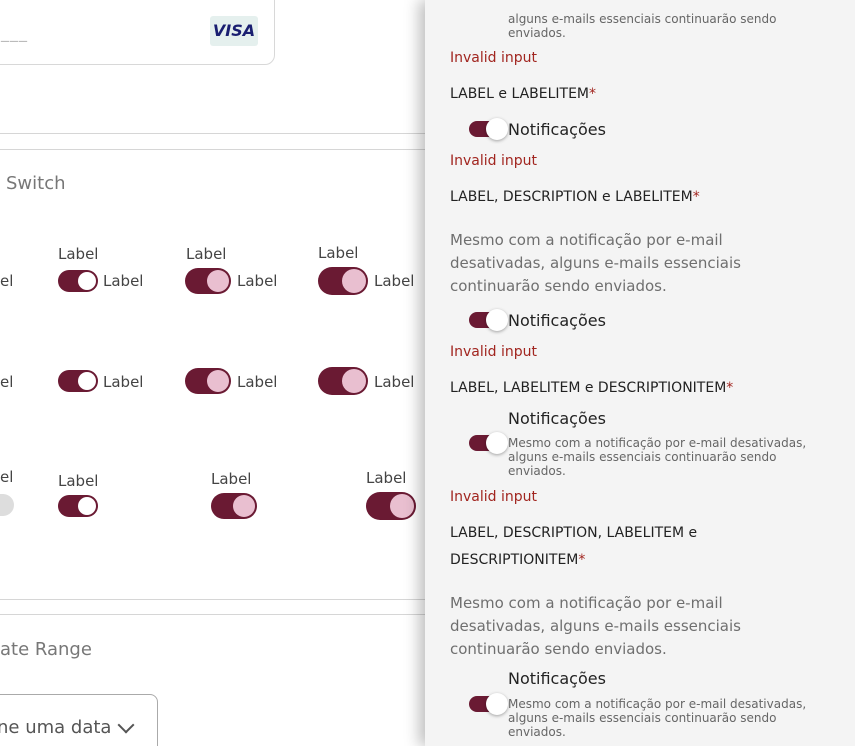 This screenshot has width=855, height=746. Describe the element at coordinates (7, 505) in the screenshot. I see `switch-toggle-off` at that location.